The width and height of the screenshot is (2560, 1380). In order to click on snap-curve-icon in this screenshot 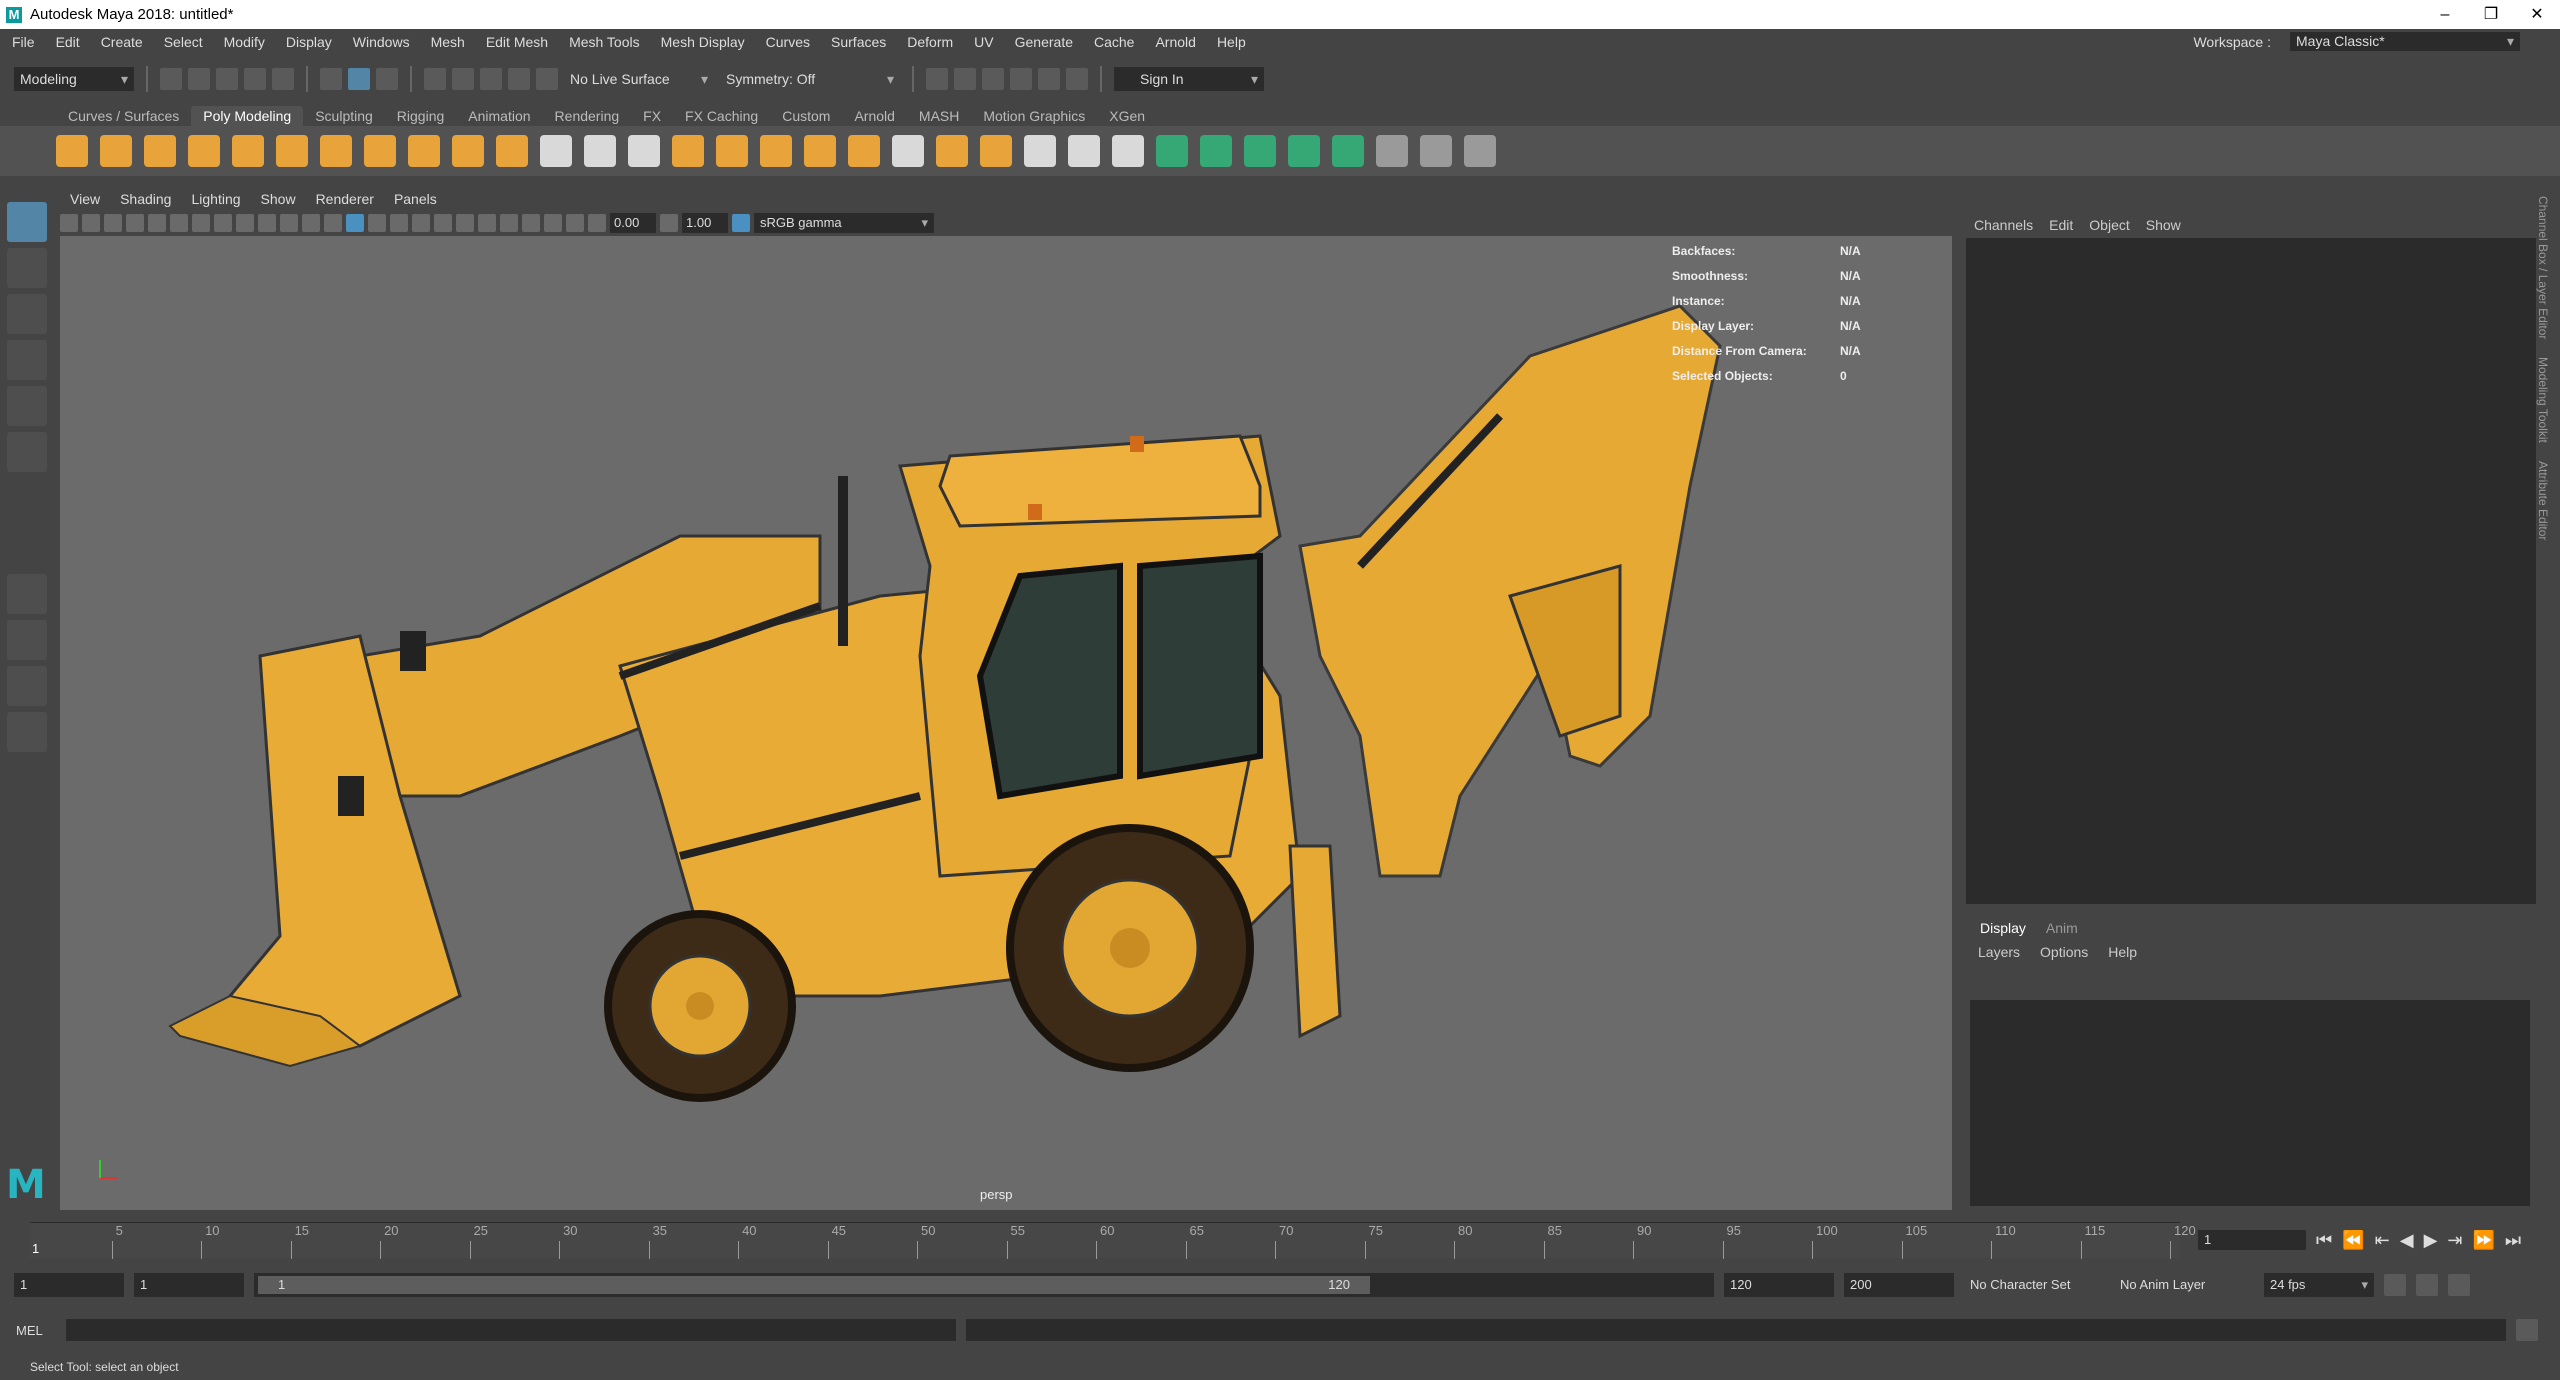, I will do `click(463, 79)`.